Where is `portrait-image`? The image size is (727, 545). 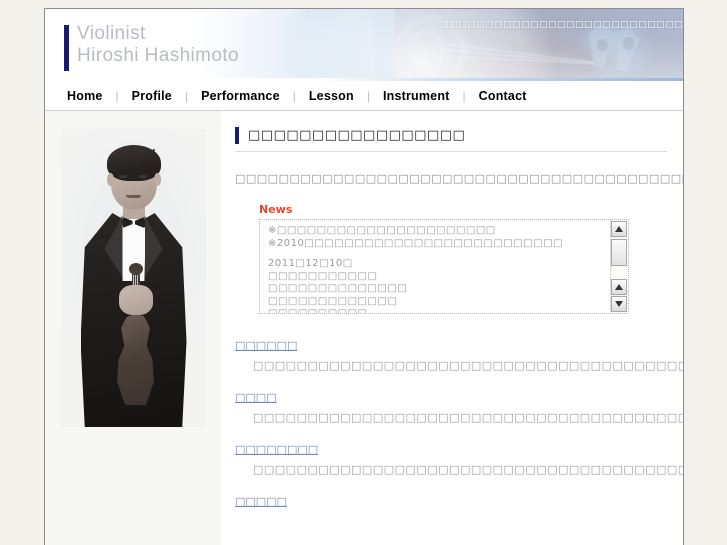
portrait-image is located at coordinates (133, 278).